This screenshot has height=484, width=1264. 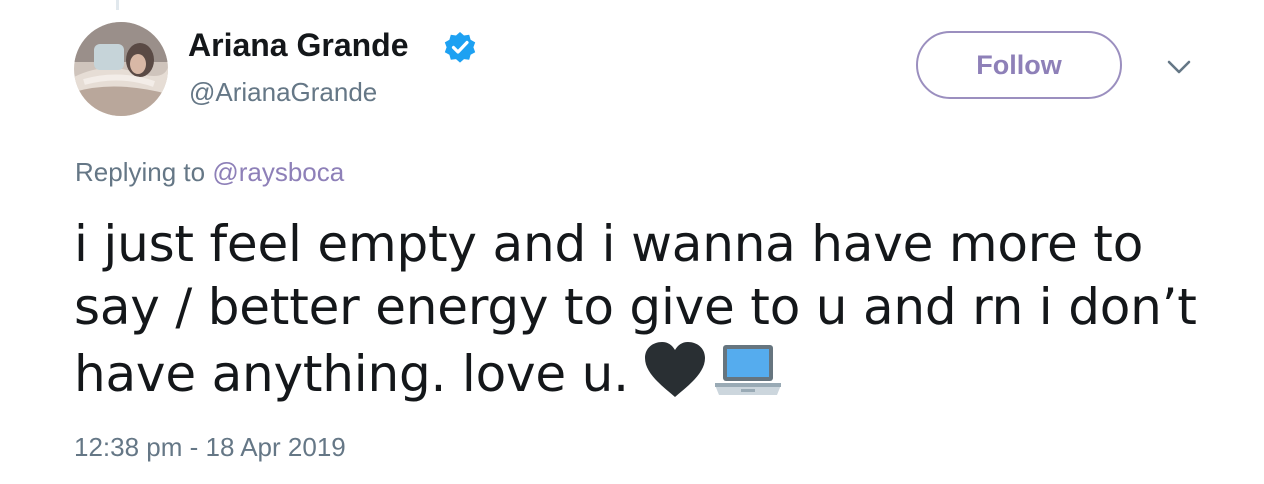 What do you see at coordinates (283, 92) in the screenshot?
I see `user-handle: @ArianaGrande` at bounding box center [283, 92].